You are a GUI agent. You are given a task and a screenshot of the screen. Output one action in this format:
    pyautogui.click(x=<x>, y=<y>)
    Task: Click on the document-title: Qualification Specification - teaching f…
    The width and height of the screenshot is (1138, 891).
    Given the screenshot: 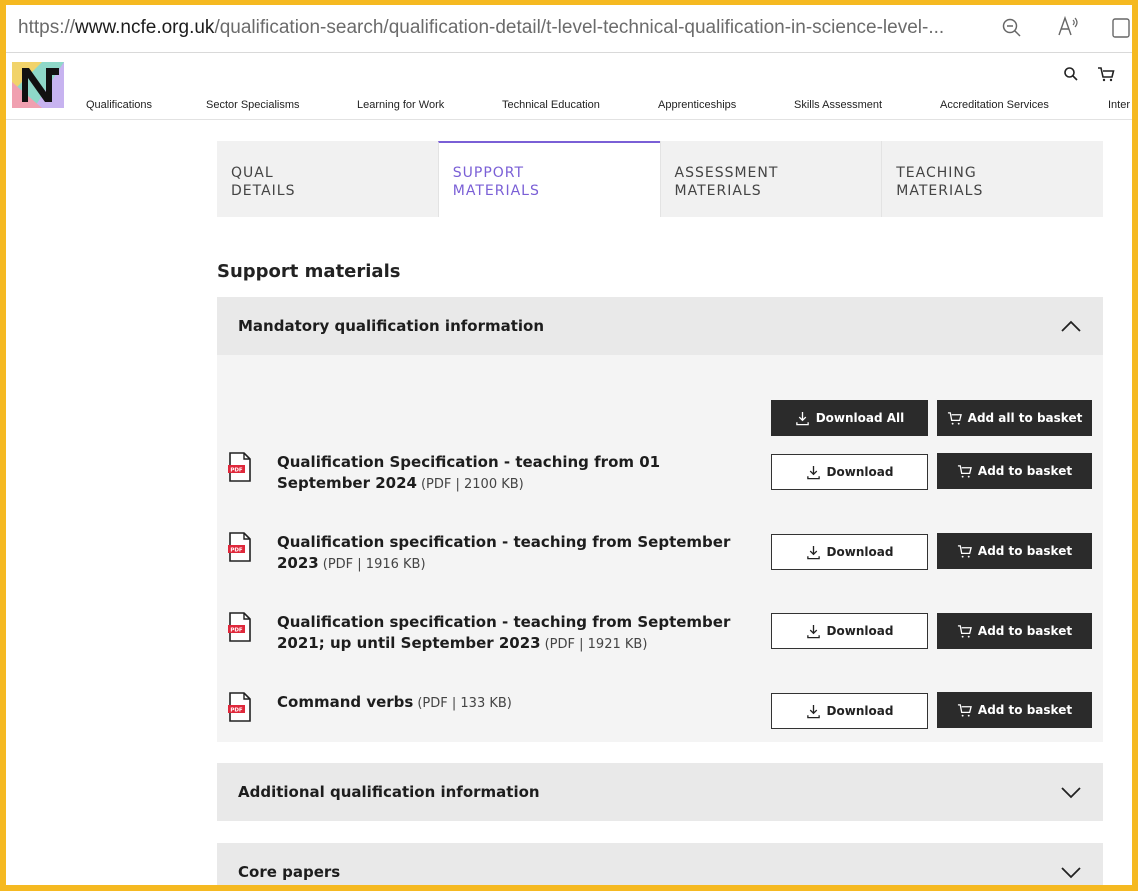 What is the action you would take?
    pyautogui.click(x=512, y=473)
    